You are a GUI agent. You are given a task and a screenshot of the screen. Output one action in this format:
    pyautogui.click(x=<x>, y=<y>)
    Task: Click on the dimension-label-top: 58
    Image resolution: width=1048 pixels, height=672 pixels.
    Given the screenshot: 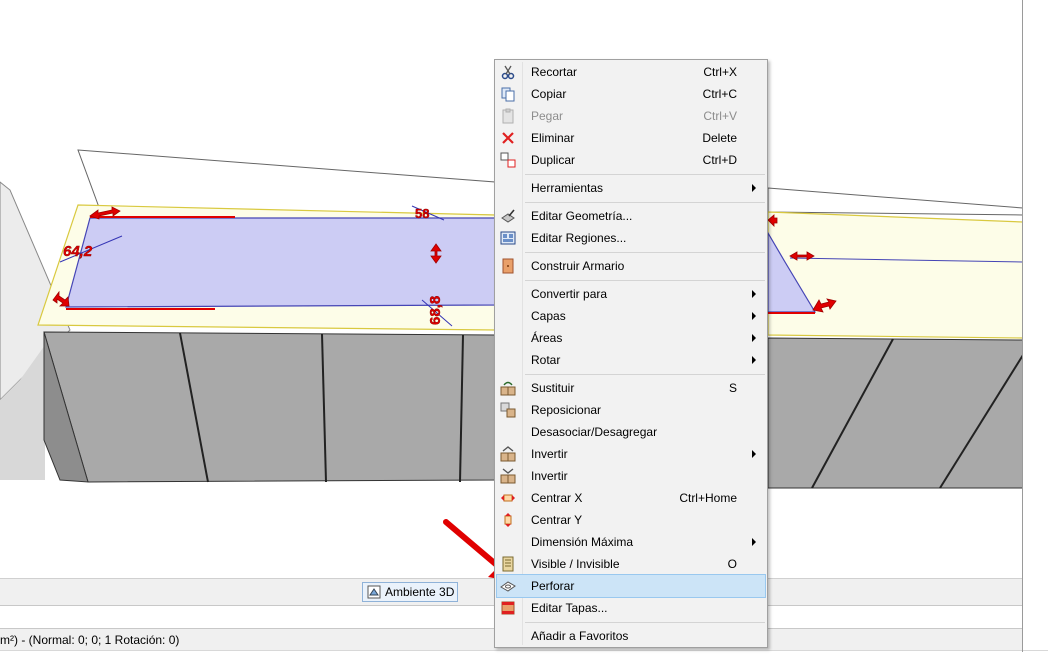 What is the action you would take?
    pyautogui.click(x=422, y=213)
    